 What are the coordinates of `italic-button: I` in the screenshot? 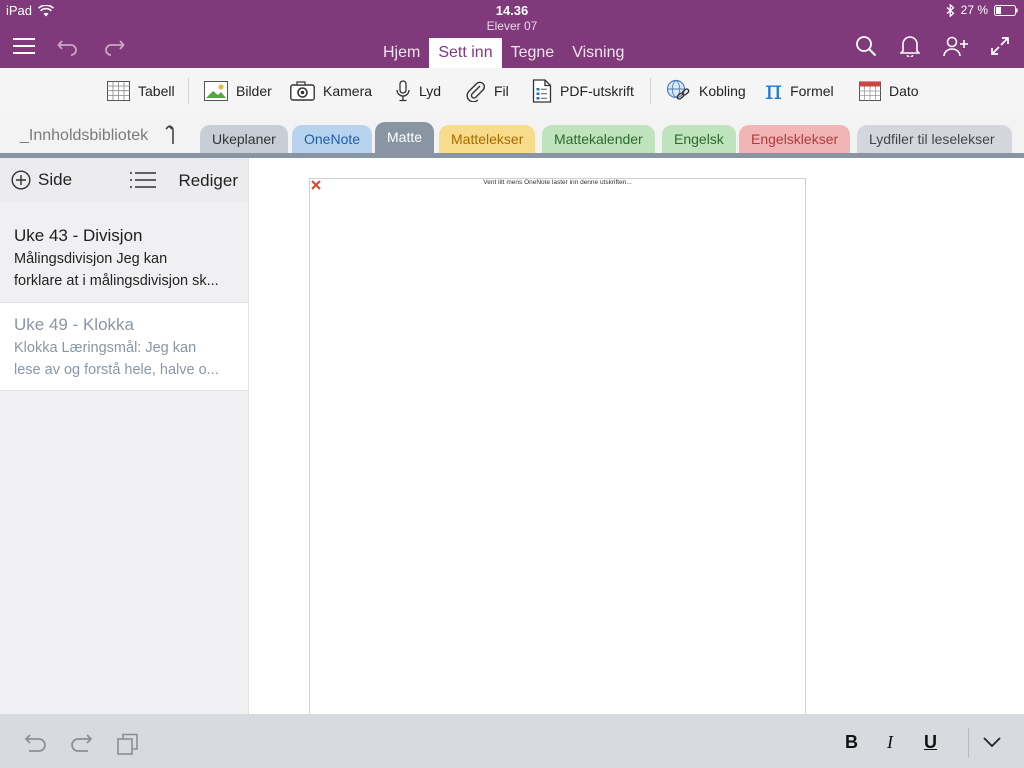 It's located at (890, 742).